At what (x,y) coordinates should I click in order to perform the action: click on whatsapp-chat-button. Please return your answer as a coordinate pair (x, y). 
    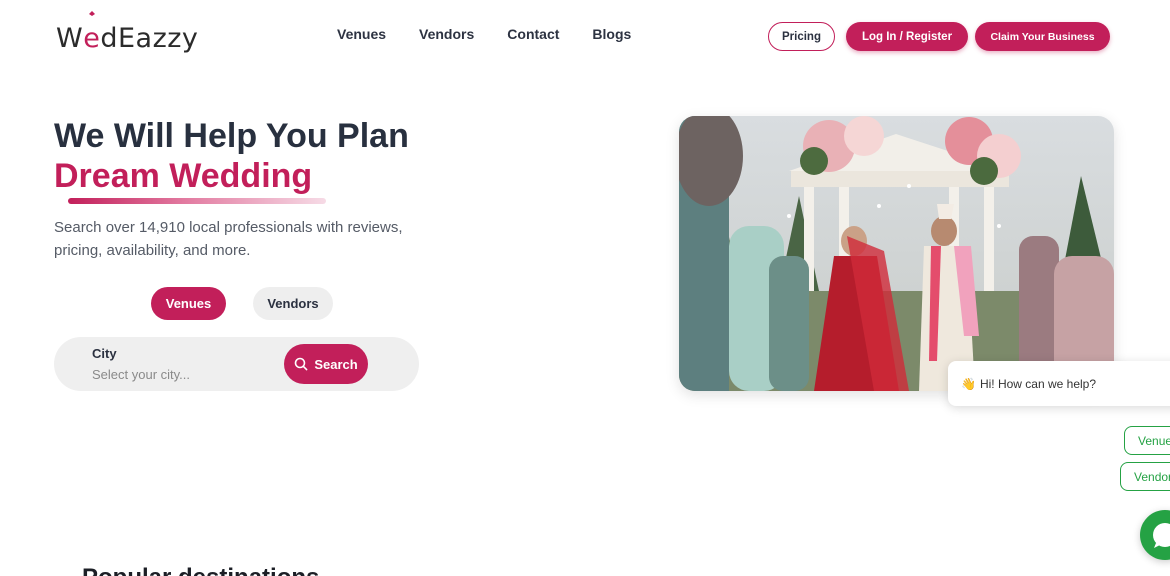
    Looking at the image, I should click on (1155, 535).